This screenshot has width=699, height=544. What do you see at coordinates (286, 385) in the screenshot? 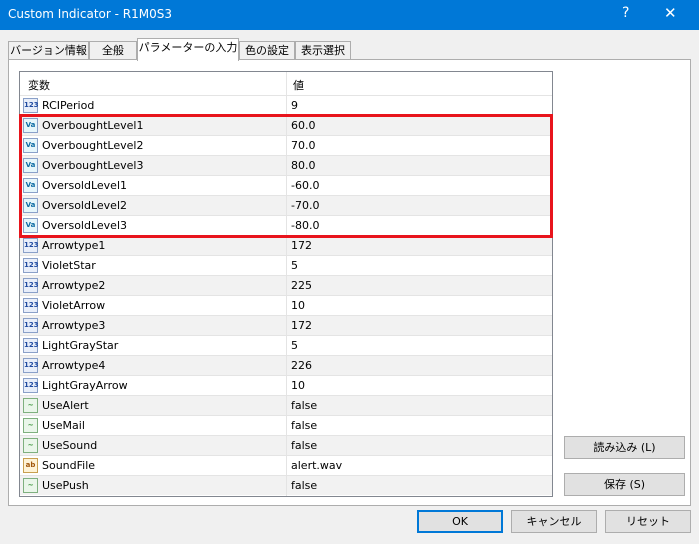
I see `parameter-row: 123 LightGrayArrow 10` at bounding box center [286, 385].